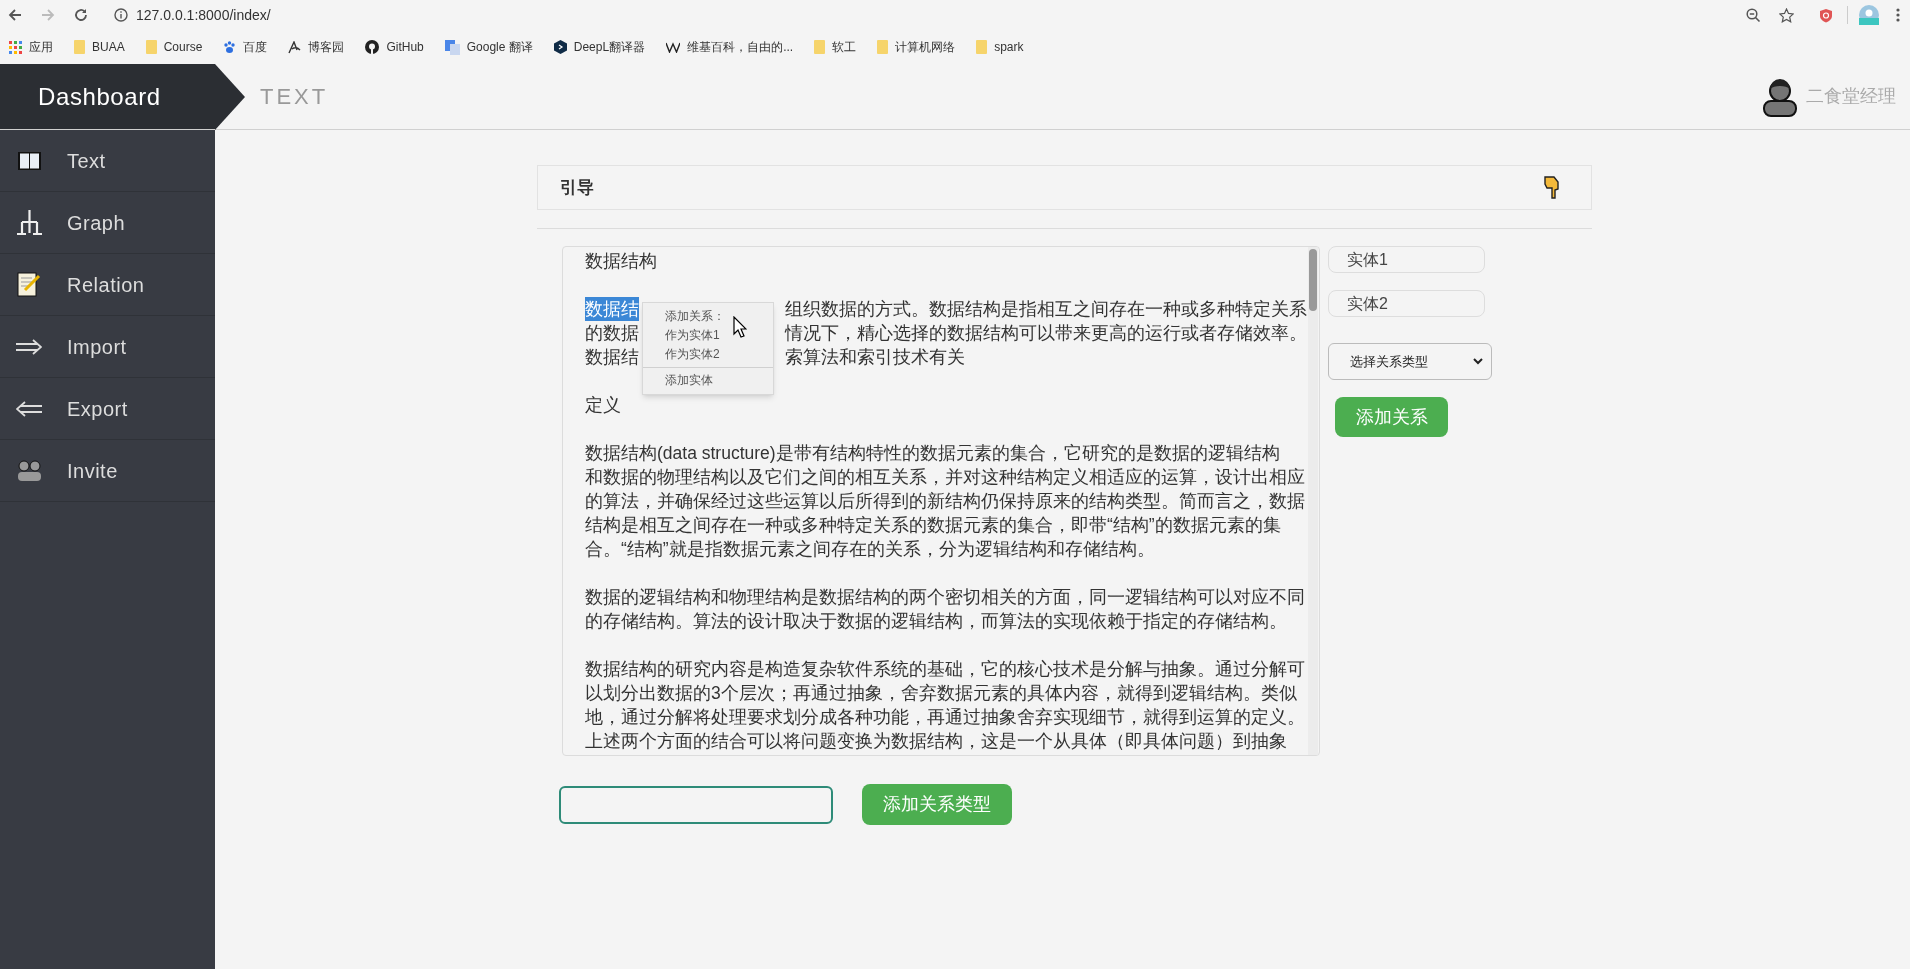  What do you see at coordinates (203, 15) in the screenshot?
I see `url-text: 127.0.0.1:8000/index/` at bounding box center [203, 15].